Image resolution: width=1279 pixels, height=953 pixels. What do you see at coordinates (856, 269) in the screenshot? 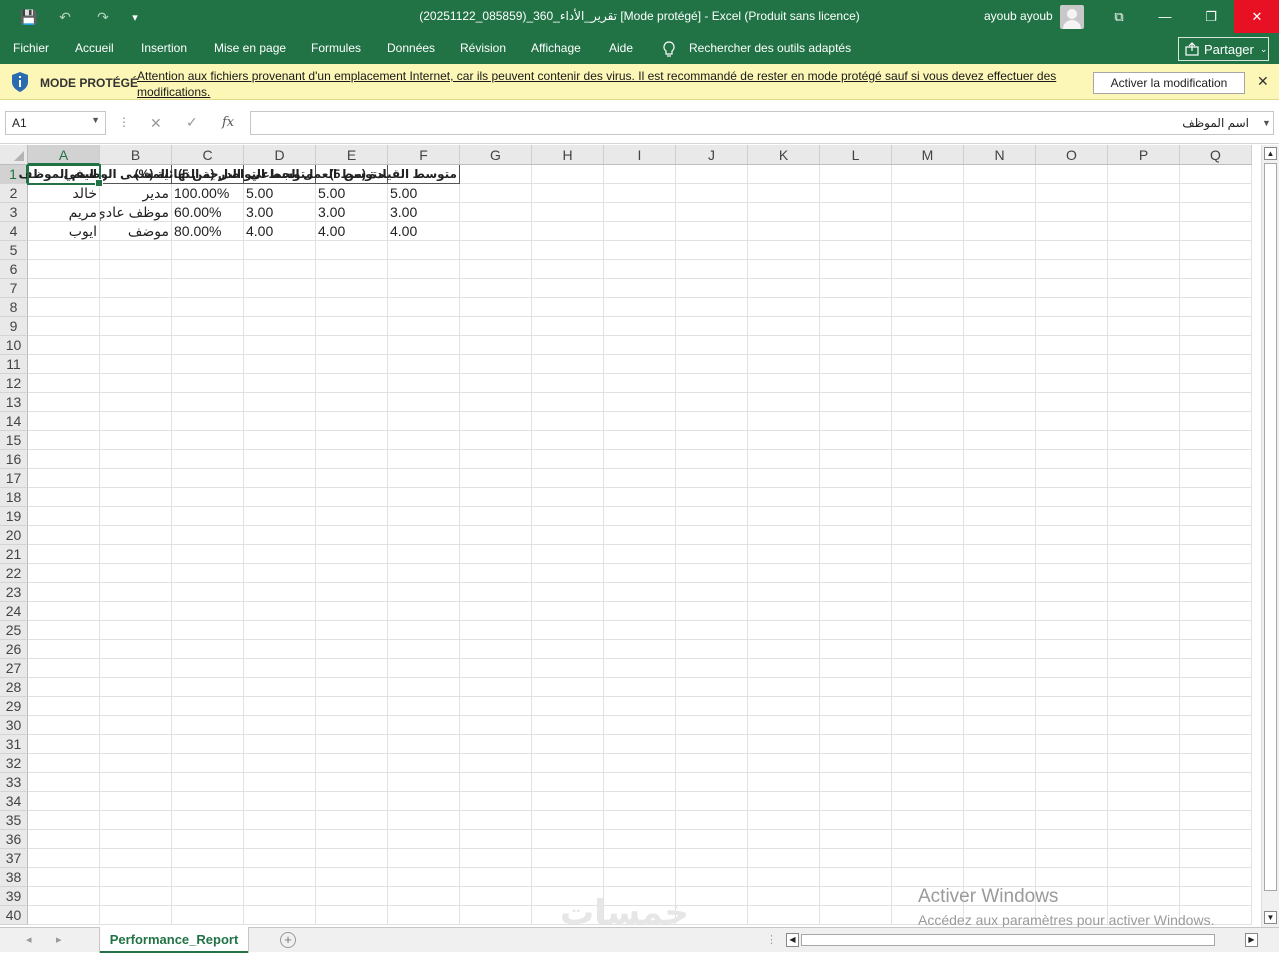
I see `cell-l6` at bounding box center [856, 269].